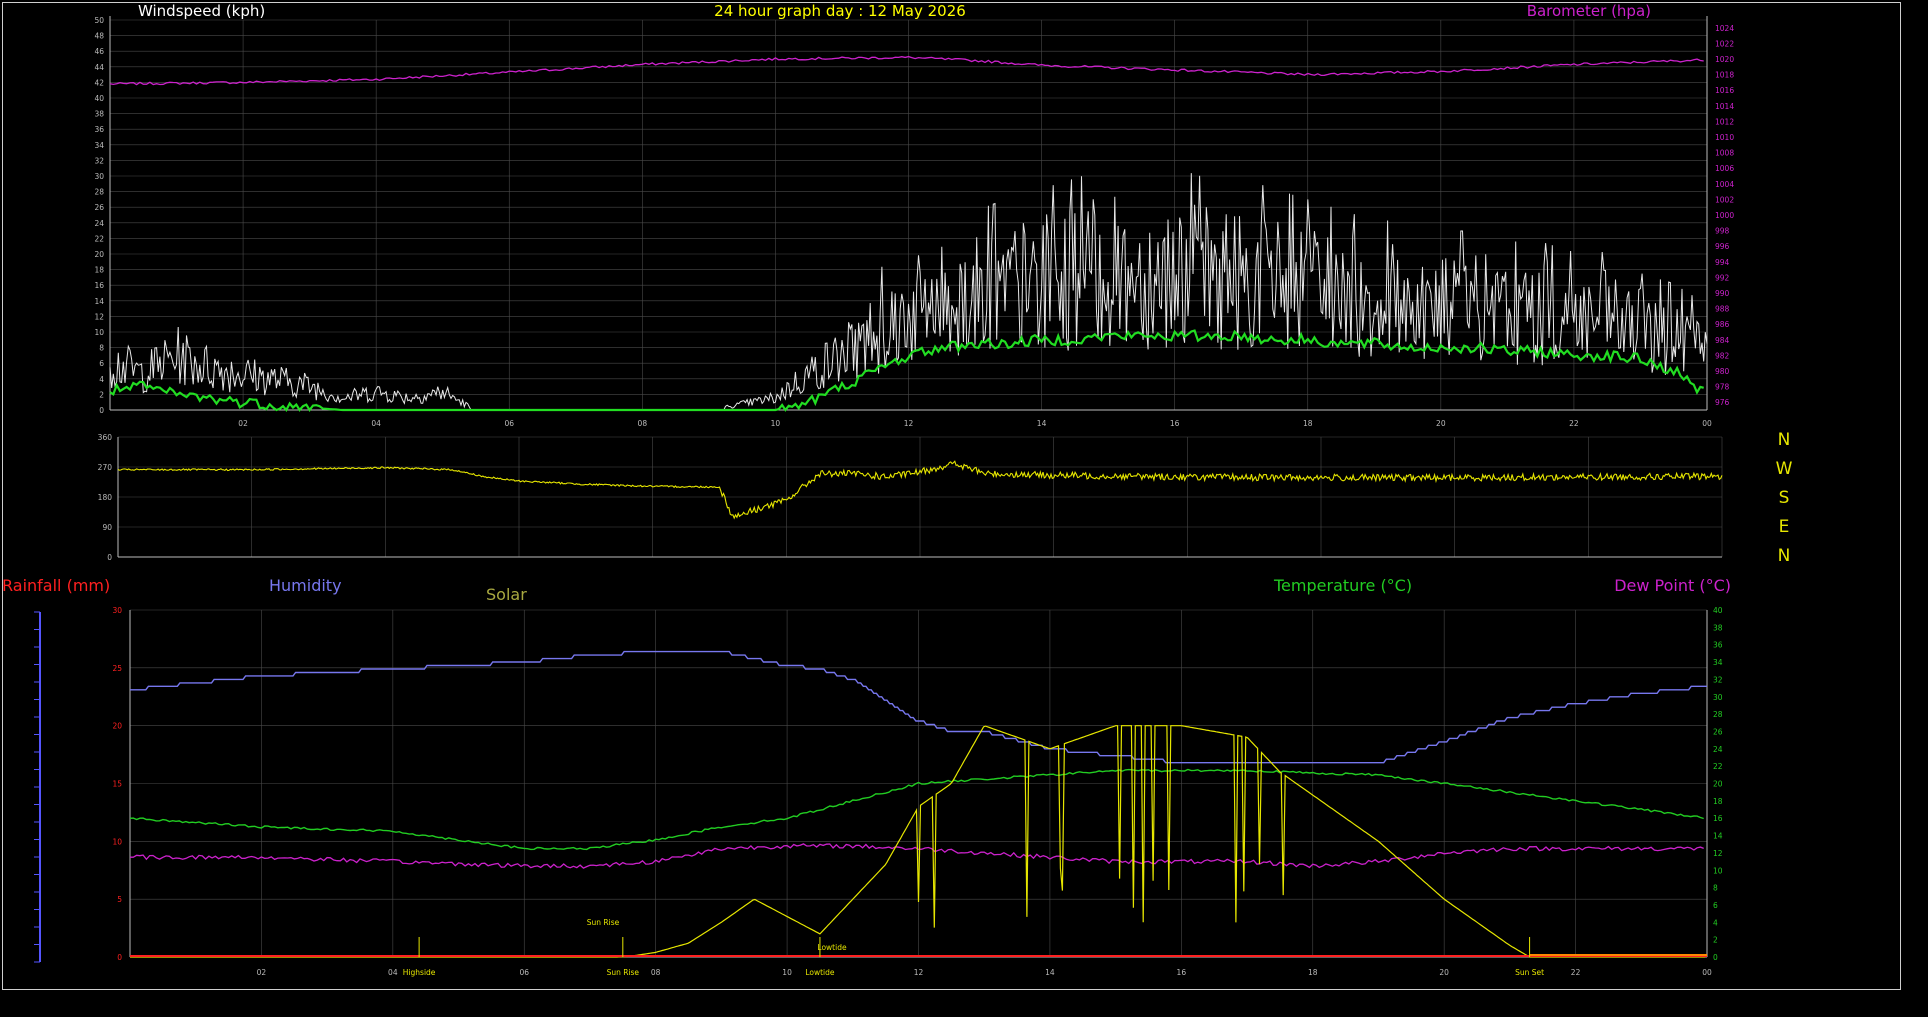  Describe the element at coordinates (56, 585) in the screenshot. I see `rainfall-axis-label: Rainfall (mm)` at that location.